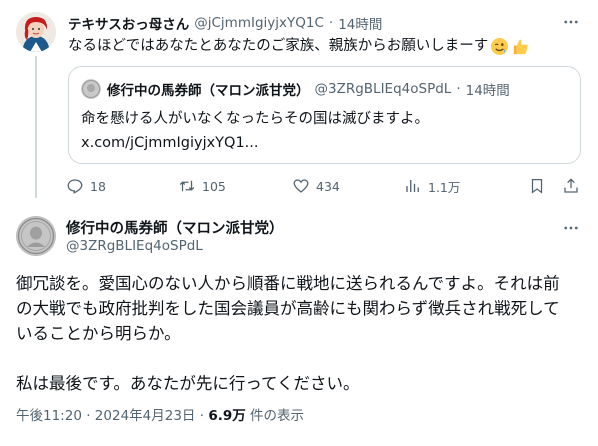 The width and height of the screenshot is (598, 446). I want to click on quote-text-line: 命を懸ける人がいなくなったらその国は滅びますよ。, so click(255, 119).